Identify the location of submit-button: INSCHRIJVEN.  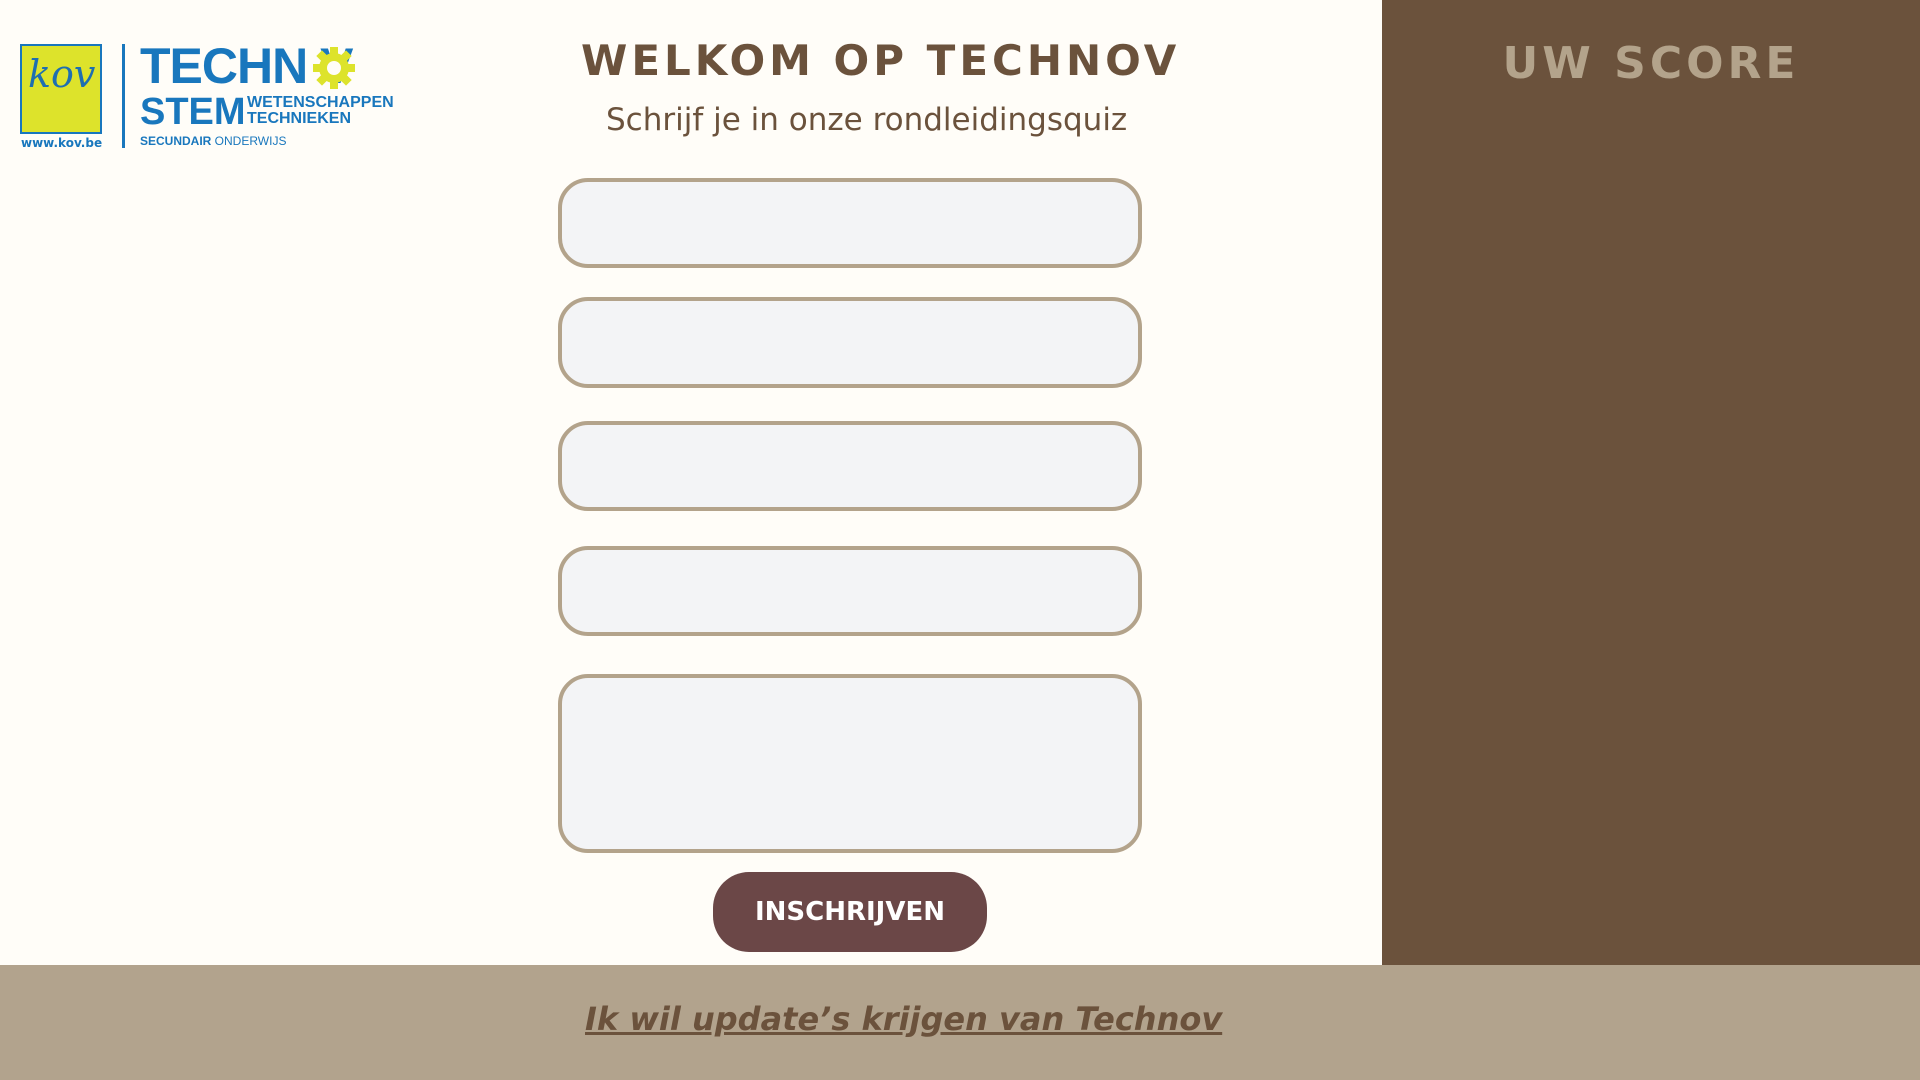
(850, 912).